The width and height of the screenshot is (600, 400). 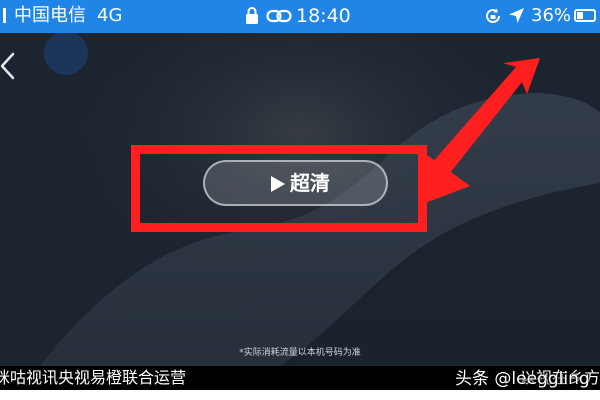 I want to click on ticker-text: 咪咕视讯央视易橙联合运营, so click(x=93, y=377).